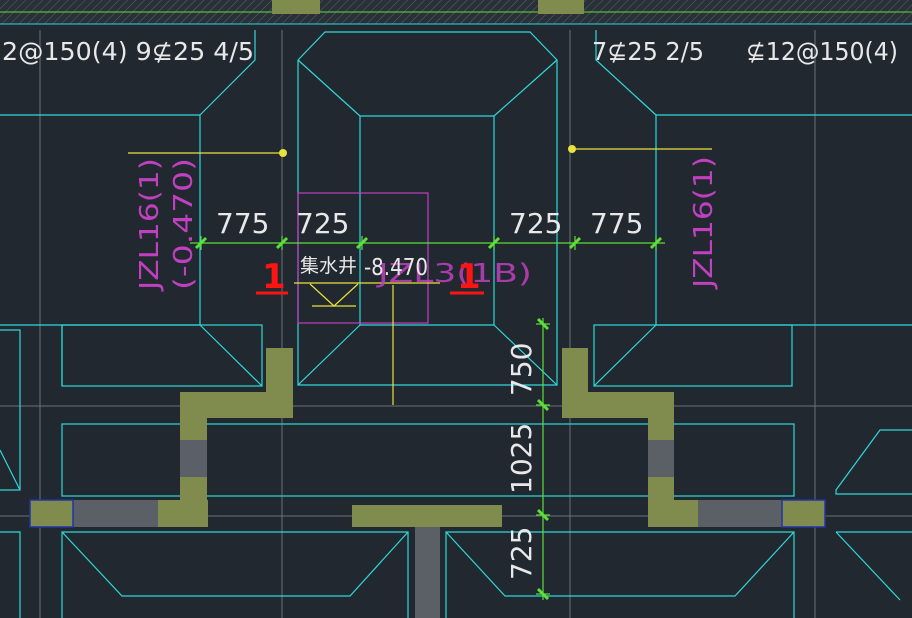 This screenshot has height=618, width=912. Describe the element at coordinates (274, 277) in the screenshot. I see `section-mark-left: 1` at that location.